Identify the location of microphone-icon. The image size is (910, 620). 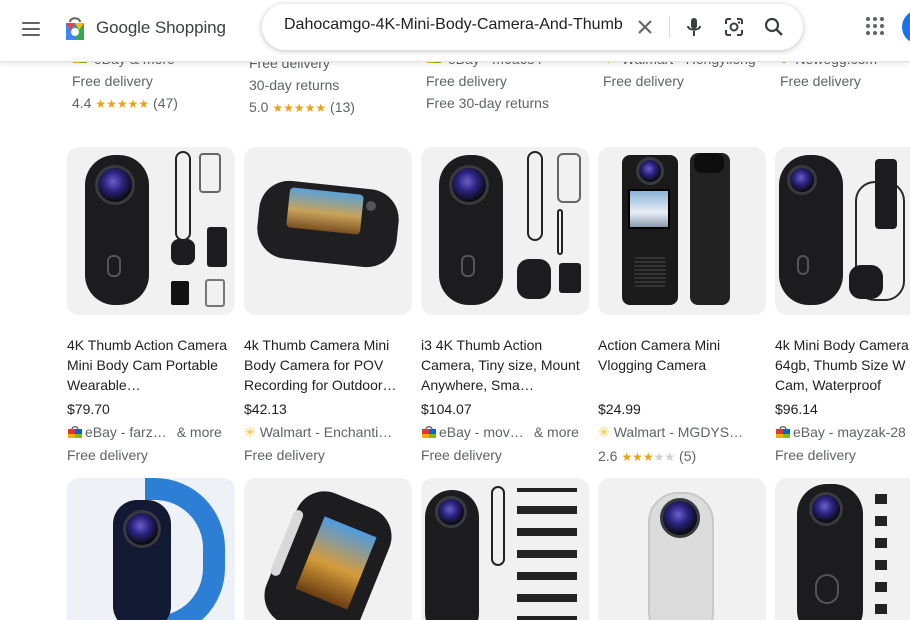
(694, 27).